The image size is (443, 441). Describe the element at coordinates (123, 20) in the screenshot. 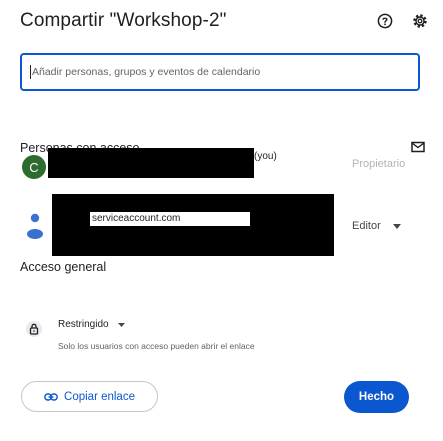

I see `dialog-title: Compartir "Workshop-2"` at that location.